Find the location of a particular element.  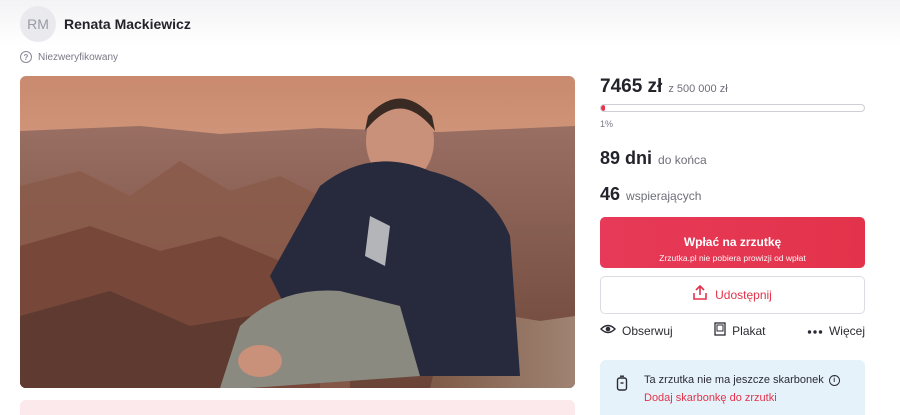

follow-button: Obserwuj is located at coordinates (636, 331).